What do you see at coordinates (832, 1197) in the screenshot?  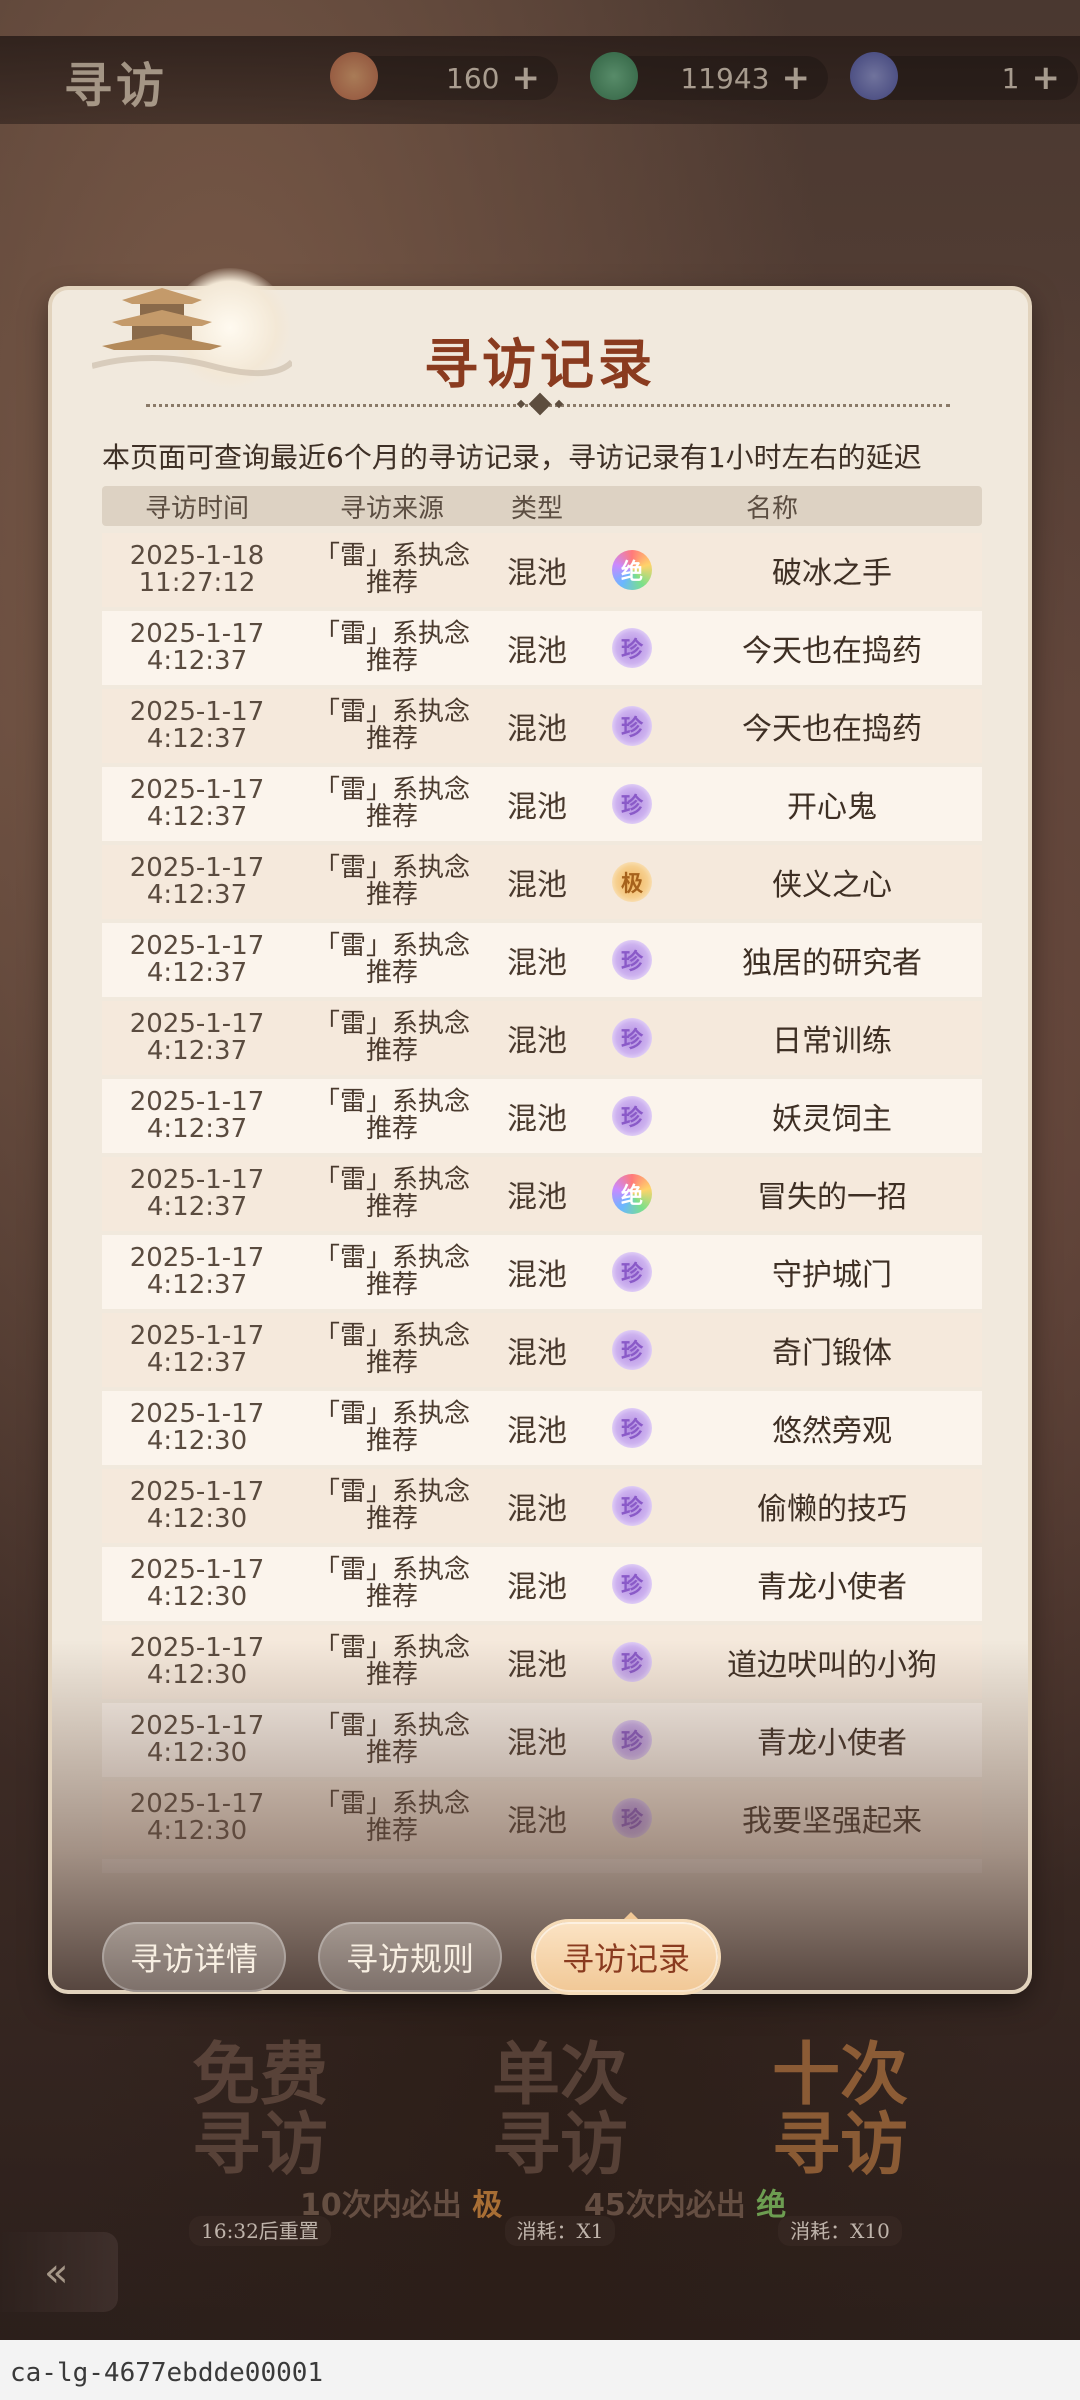 I see `record-name: 冒失的一招` at bounding box center [832, 1197].